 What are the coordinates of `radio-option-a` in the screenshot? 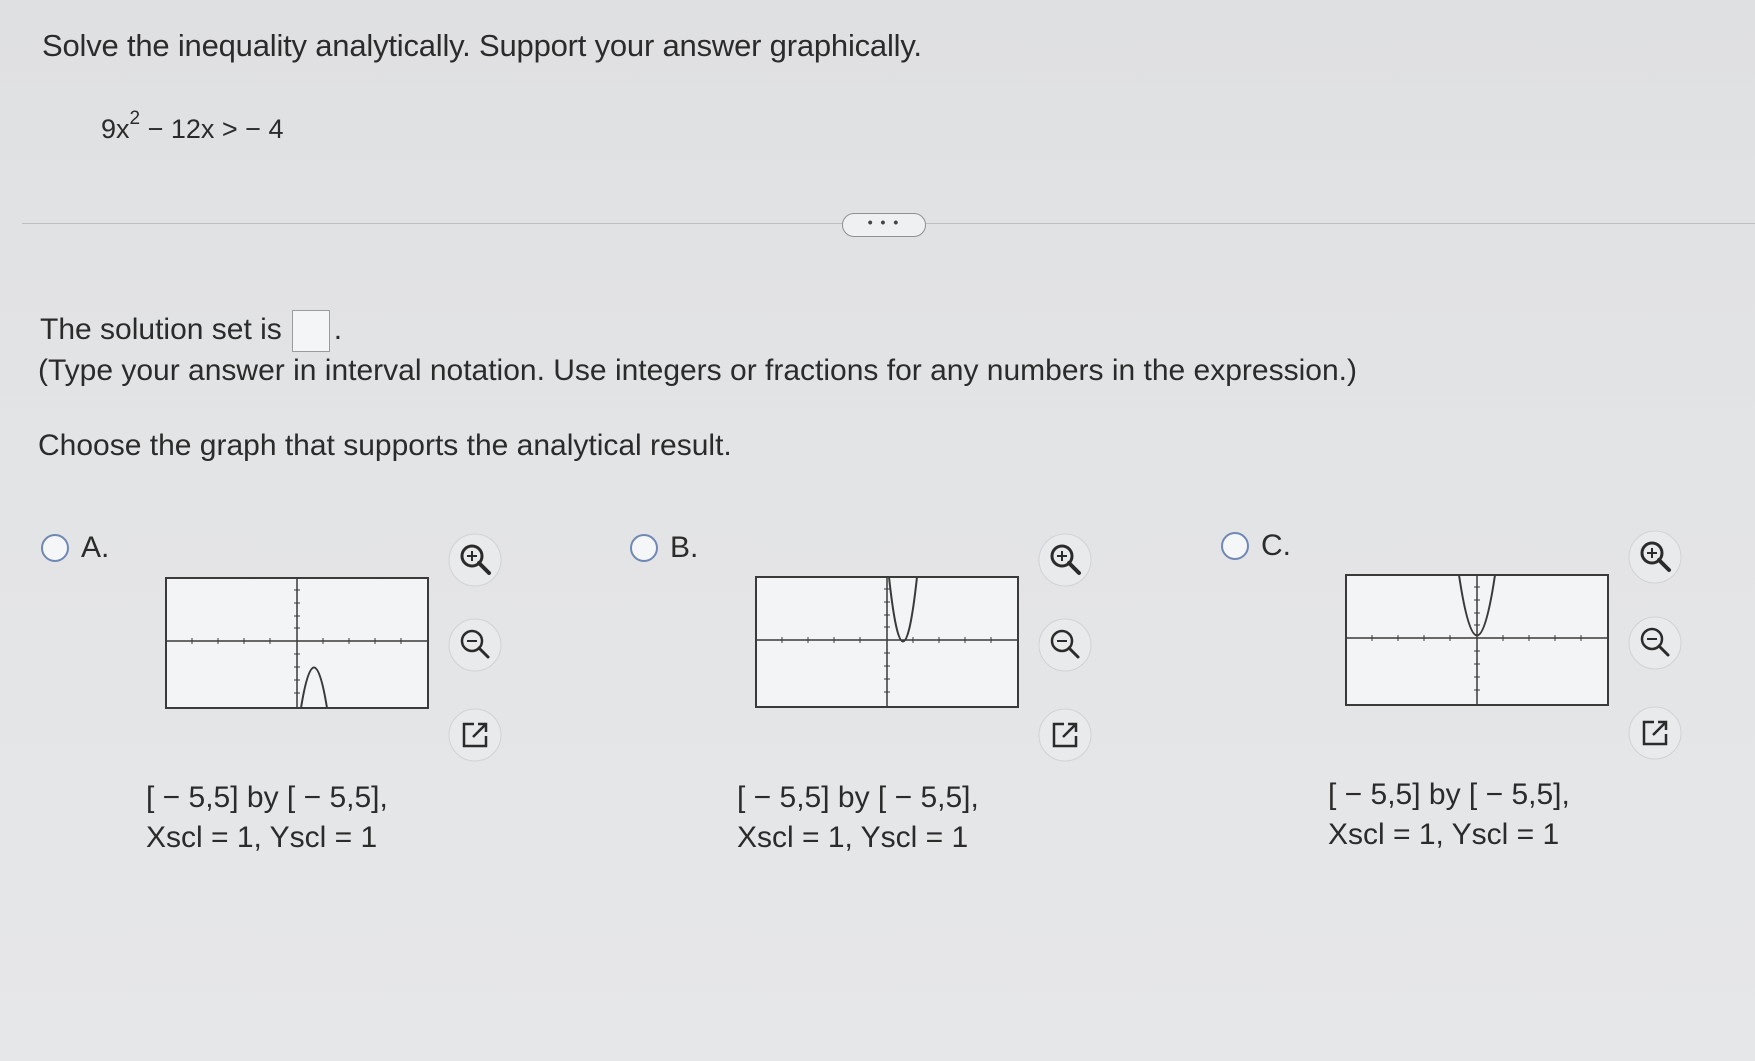 It's located at (55, 548).